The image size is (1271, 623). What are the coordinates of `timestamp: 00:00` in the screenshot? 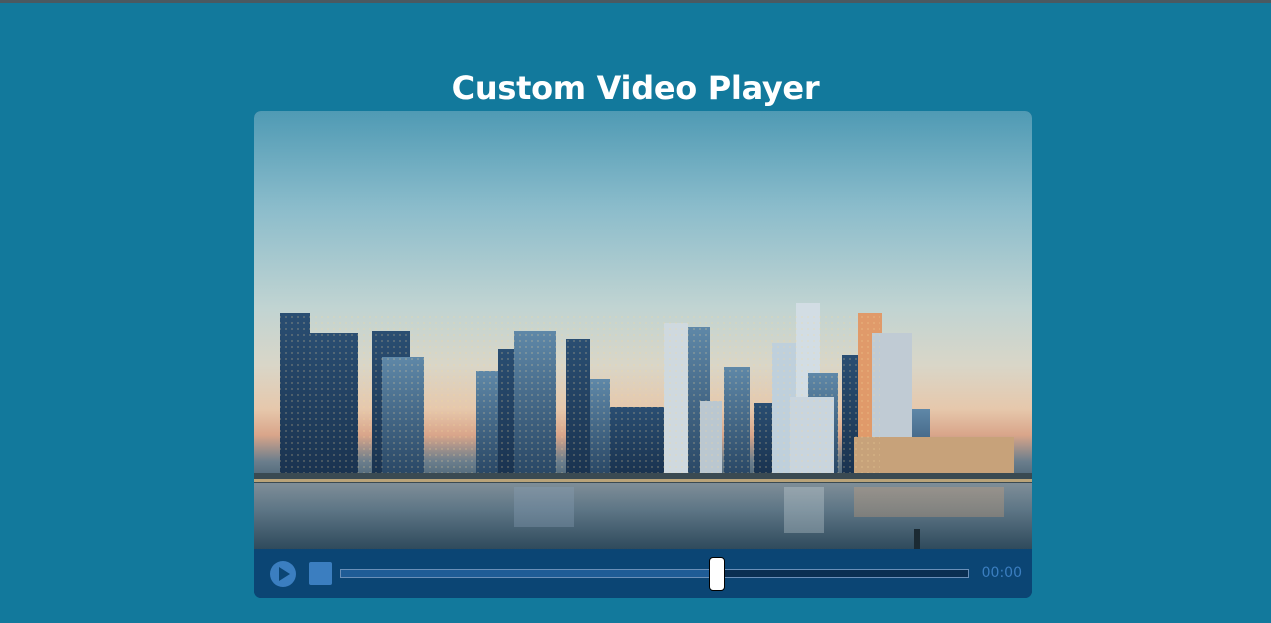 It's located at (1001, 573).